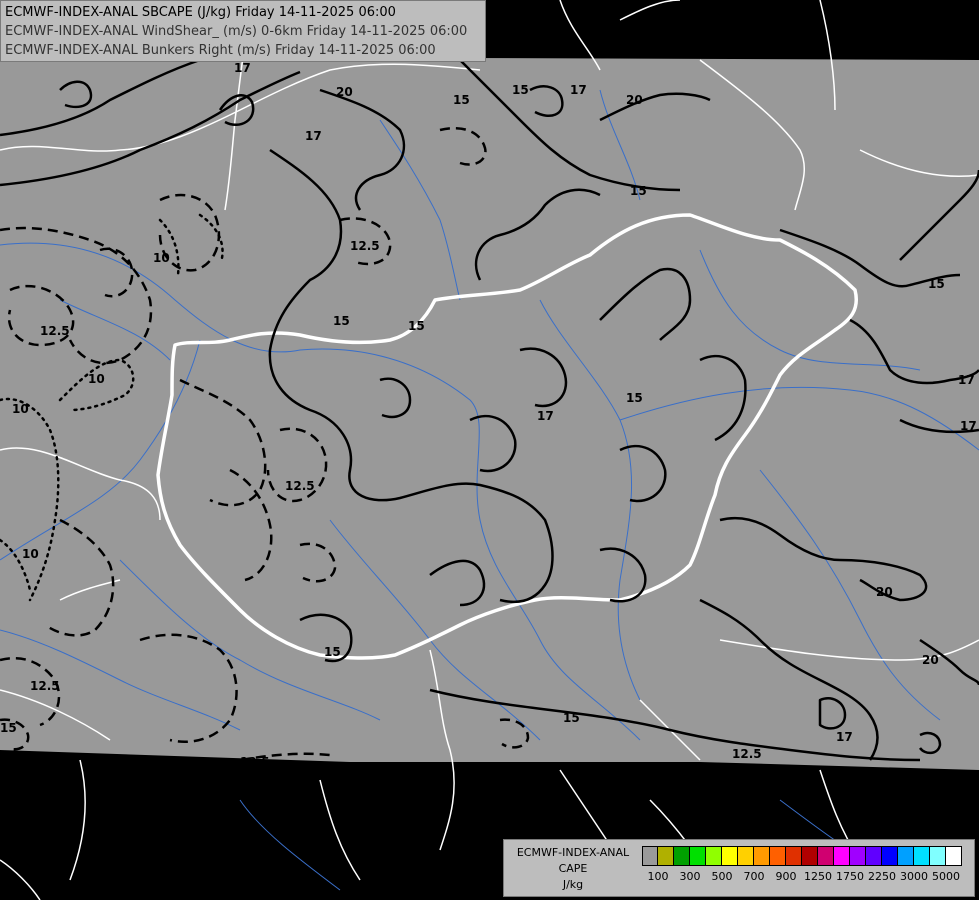 The image size is (979, 900). I want to click on legend-caption-variable: CAPE, so click(573, 868).